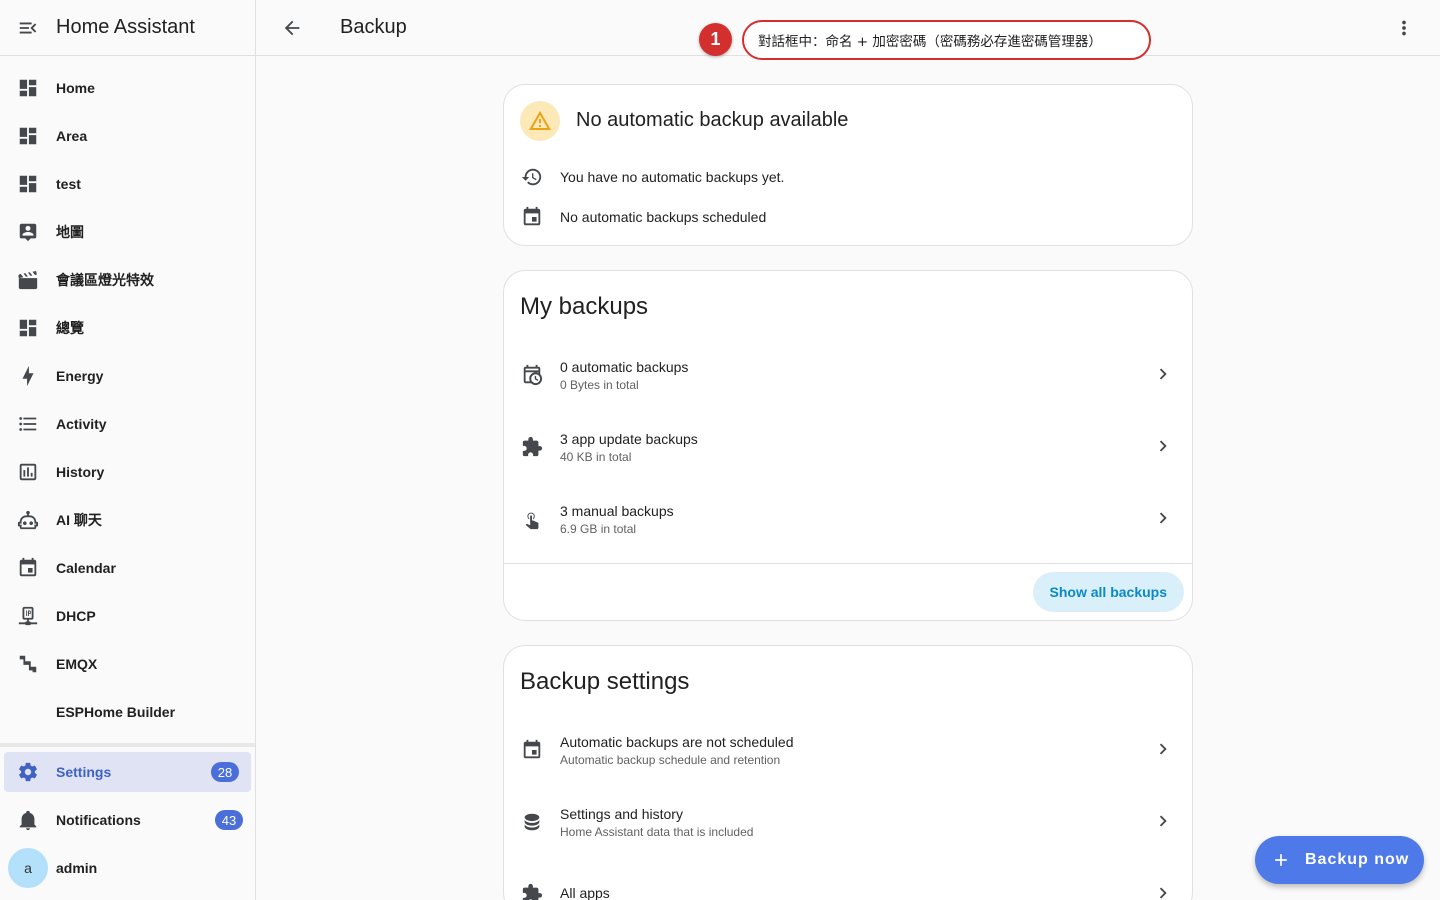 The width and height of the screenshot is (1440, 900). I want to click on sidebar-header: Home Assistant, so click(127, 28).